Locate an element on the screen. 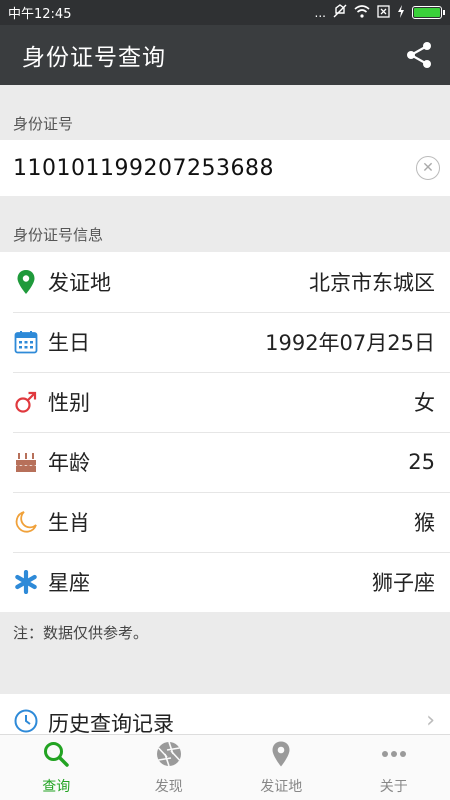 This screenshot has width=450, height=800. share-icon is located at coordinates (419, 55).